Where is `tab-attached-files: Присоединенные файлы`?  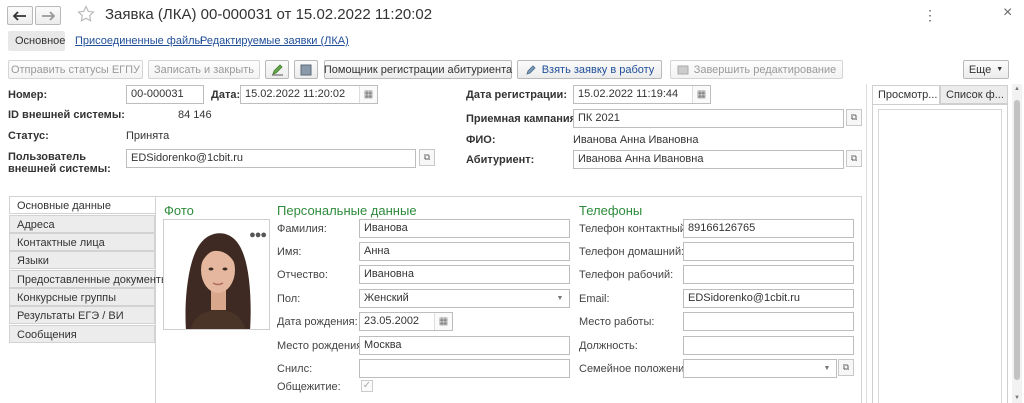
tab-attached-files: Присоединенные файлы is located at coordinates (138, 41).